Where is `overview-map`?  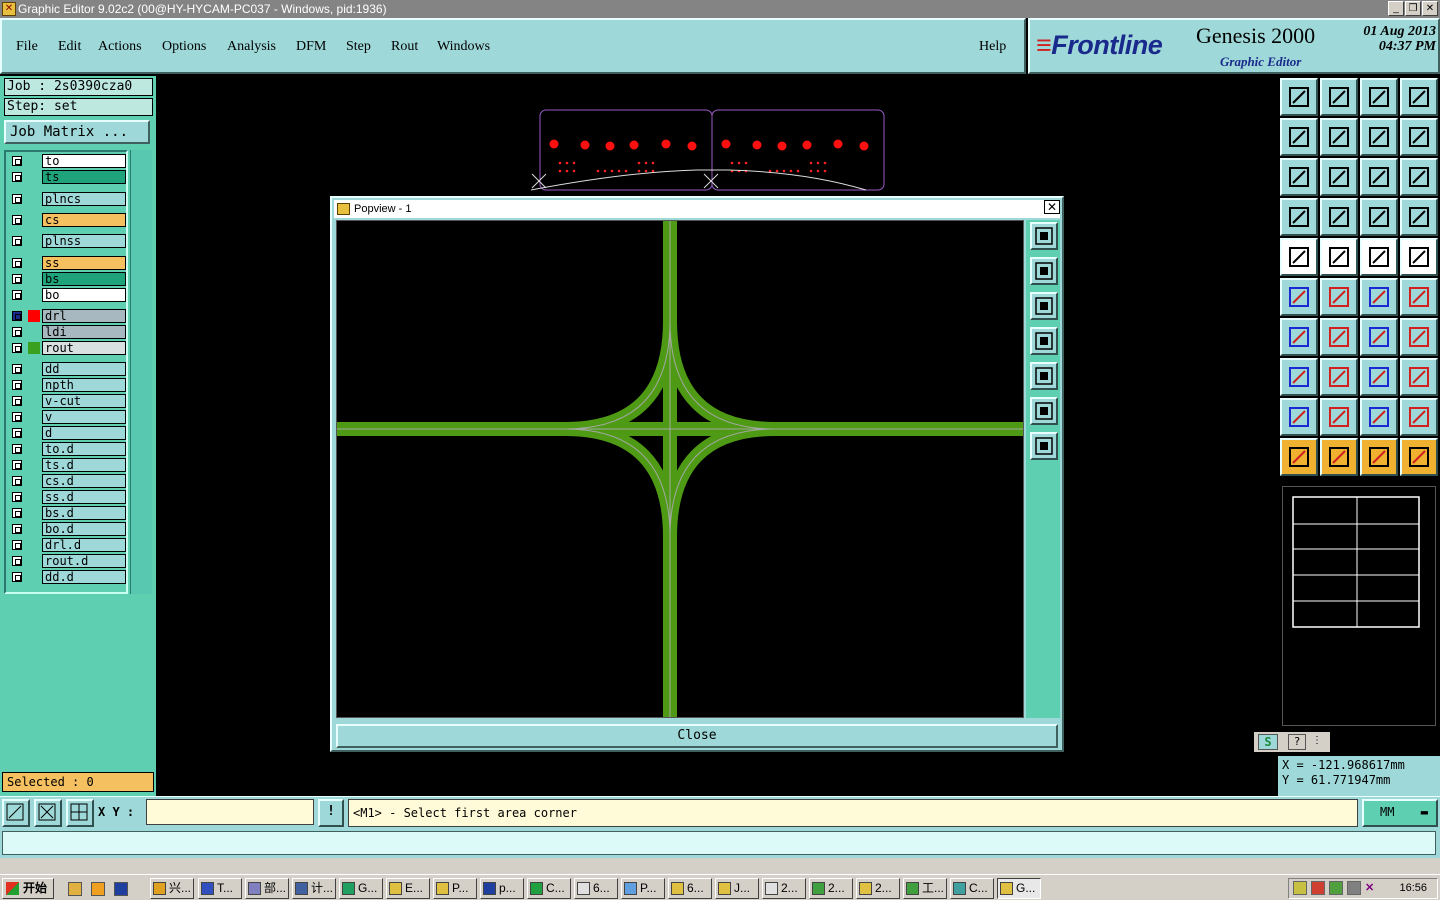
overview-map is located at coordinates (1359, 606).